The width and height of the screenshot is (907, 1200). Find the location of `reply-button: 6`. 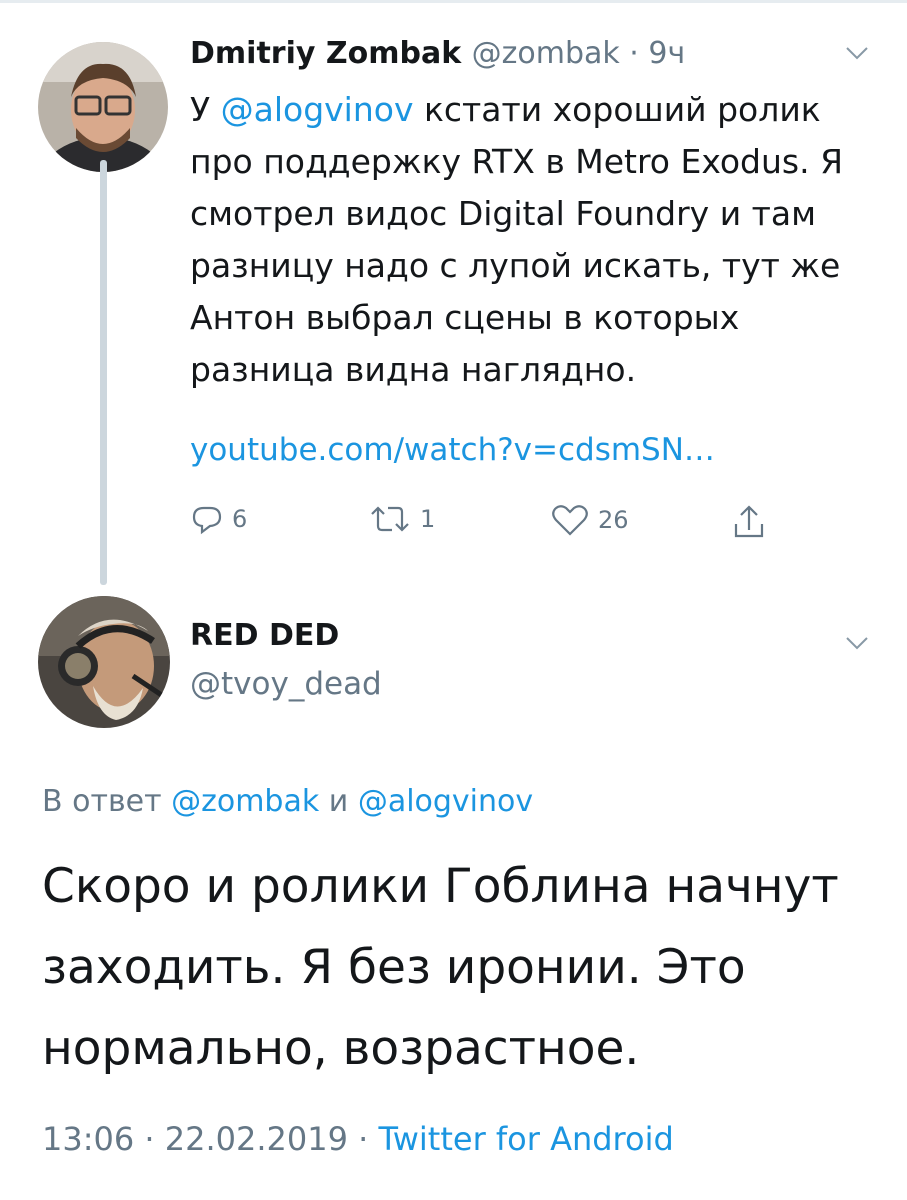

reply-button: 6 is located at coordinates (218, 519).